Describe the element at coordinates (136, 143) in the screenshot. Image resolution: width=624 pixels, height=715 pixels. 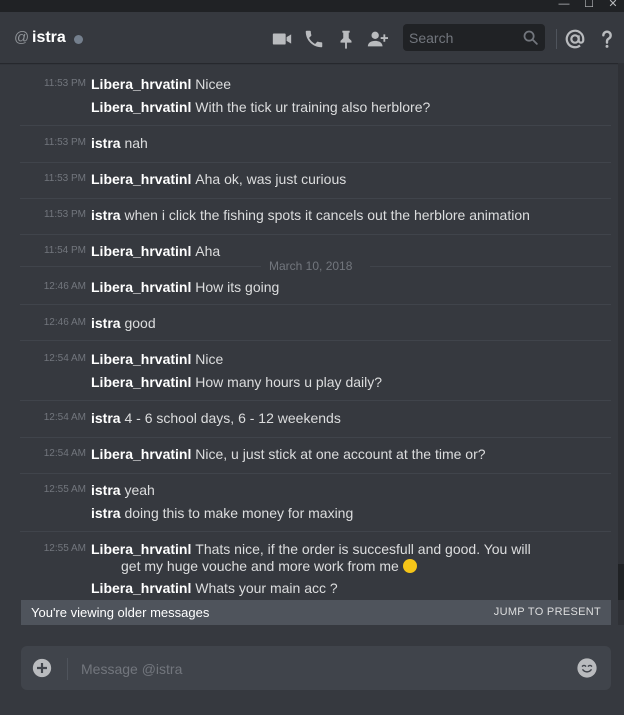
I see `message-text: nah` at that location.